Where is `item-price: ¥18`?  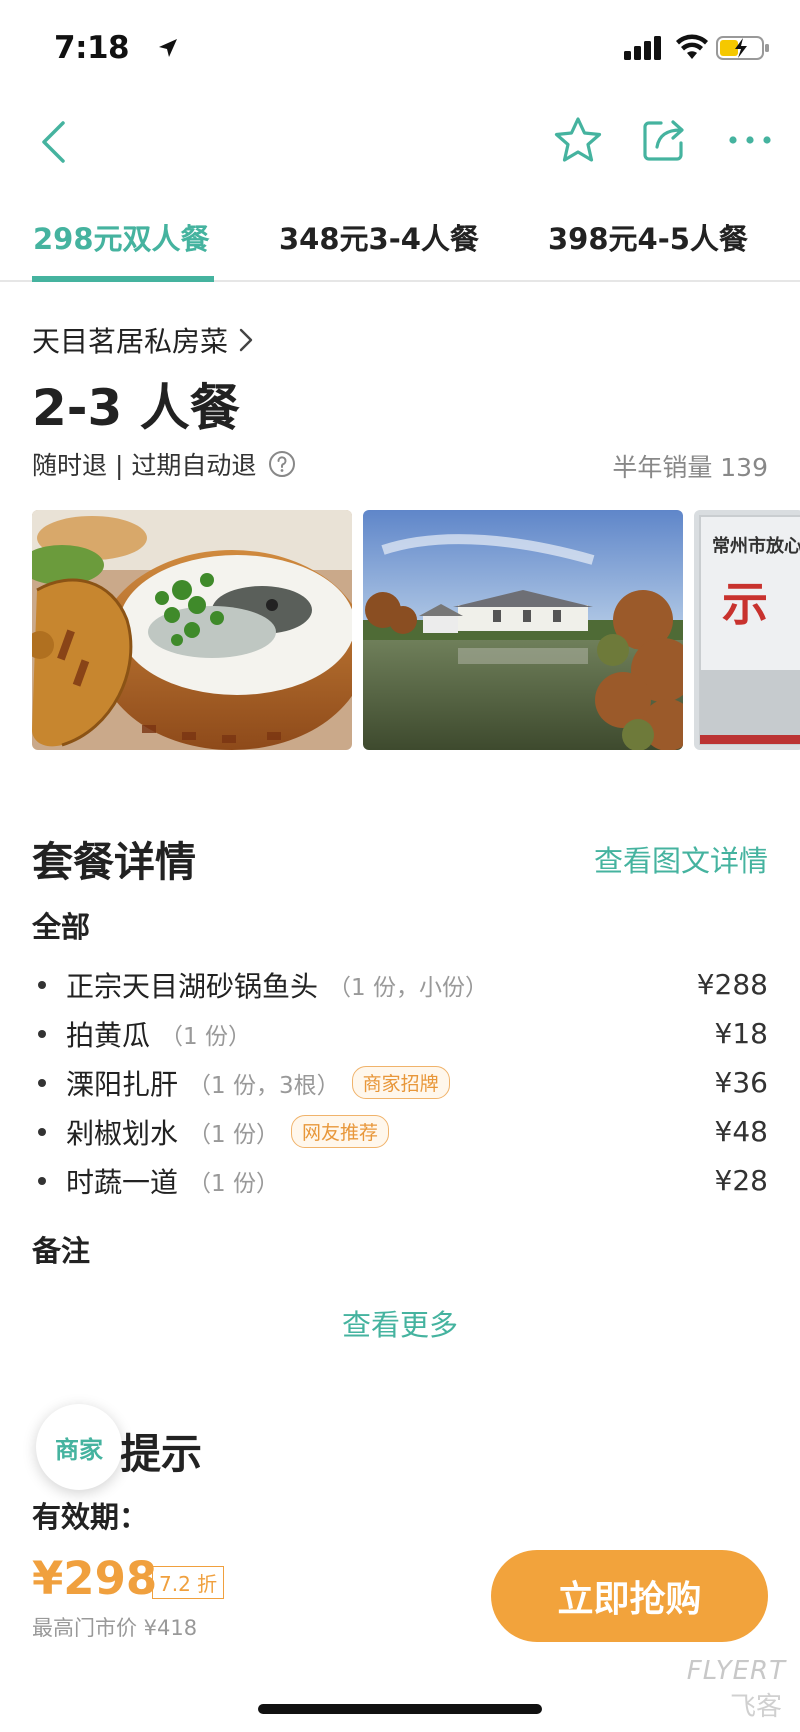
item-price: ¥18 is located at coordinates (741, 1033).